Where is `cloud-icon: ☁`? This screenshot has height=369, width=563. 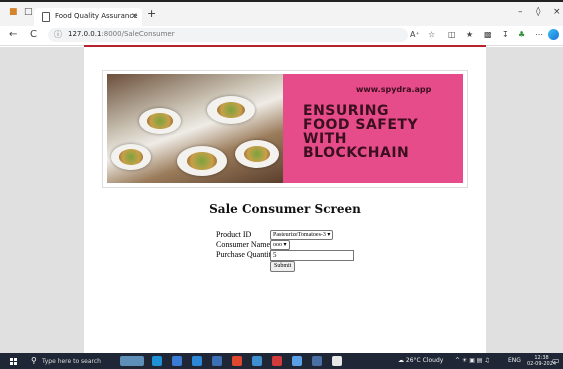
cloud-icon: ☁ is located at coordinates (401, 360).